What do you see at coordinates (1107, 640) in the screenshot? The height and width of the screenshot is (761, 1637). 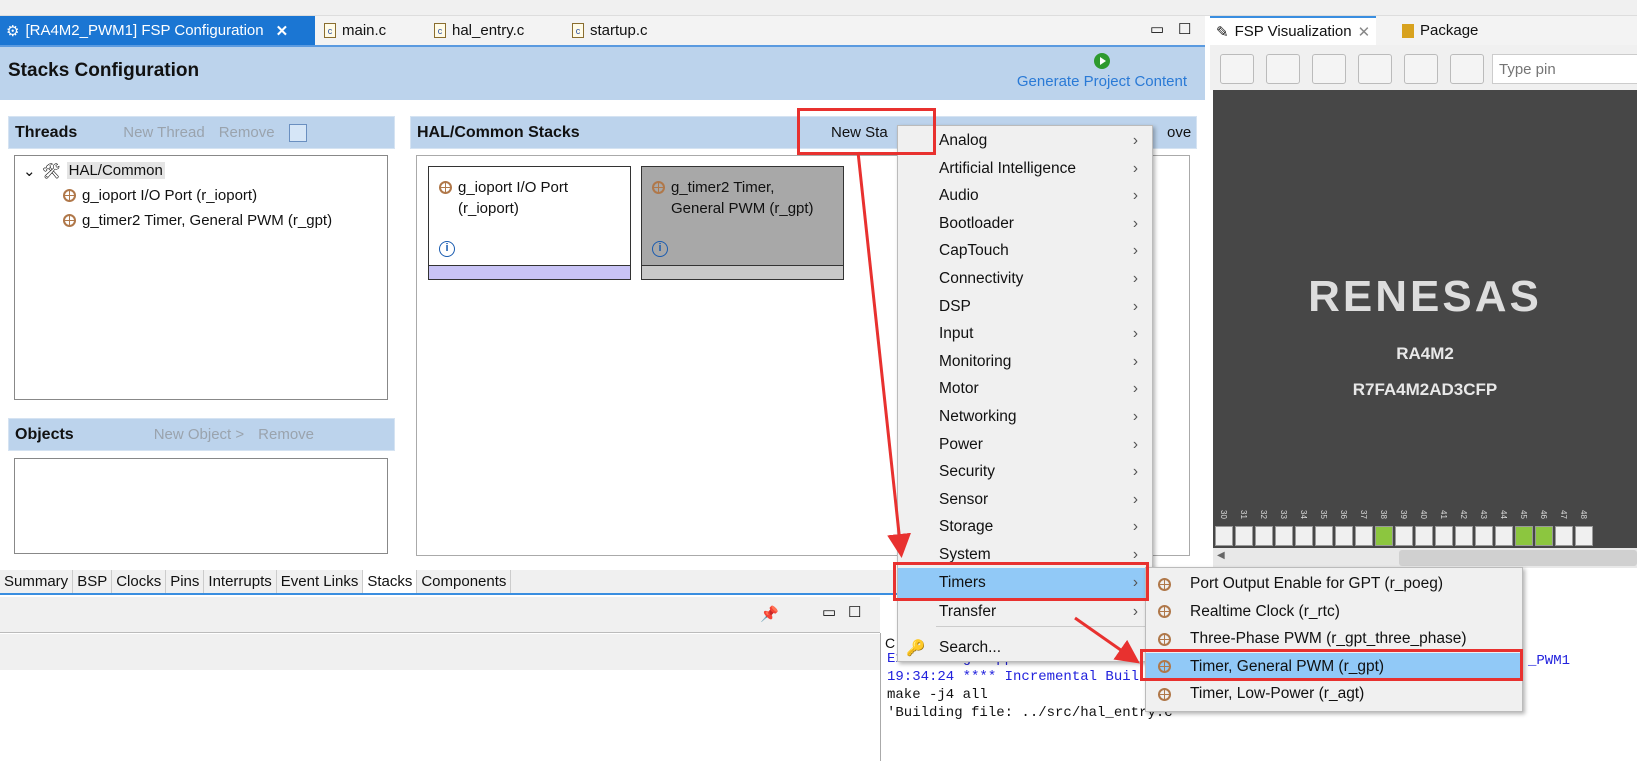 I see `arrow-to-timer-gpt` at bounding box center [1107, 640].